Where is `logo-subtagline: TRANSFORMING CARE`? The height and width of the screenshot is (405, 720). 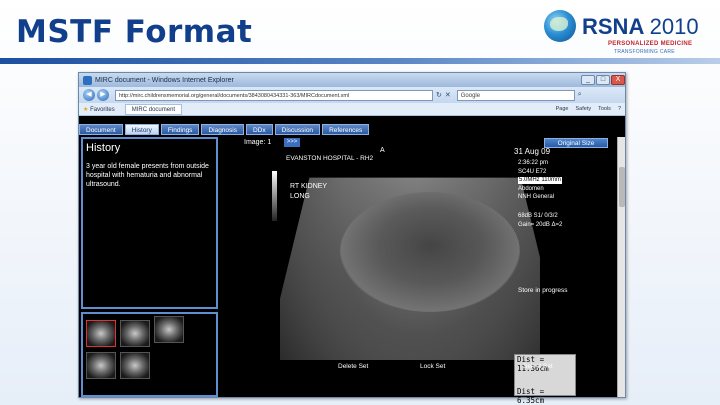
logo-subtagline: TRANSFORMING CARE is located at coordinates (644, 52).